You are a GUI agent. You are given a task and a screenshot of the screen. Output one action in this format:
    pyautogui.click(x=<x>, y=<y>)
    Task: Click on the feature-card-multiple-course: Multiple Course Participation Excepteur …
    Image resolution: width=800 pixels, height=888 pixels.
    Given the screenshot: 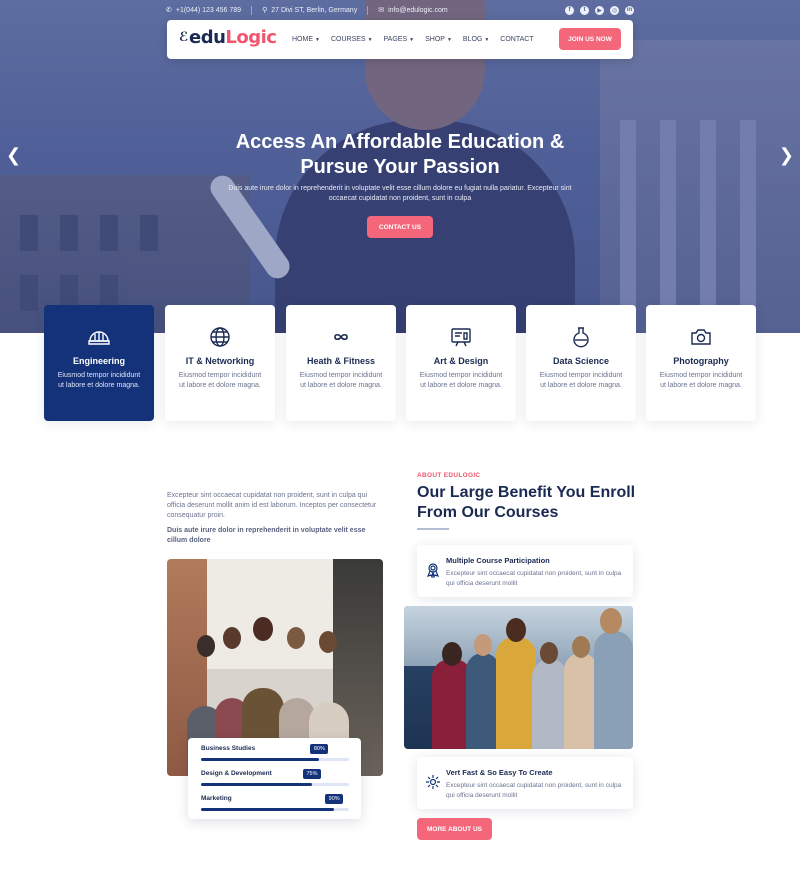 What is the action you would take?
    pyautogui.click(x=525, y=571)
    